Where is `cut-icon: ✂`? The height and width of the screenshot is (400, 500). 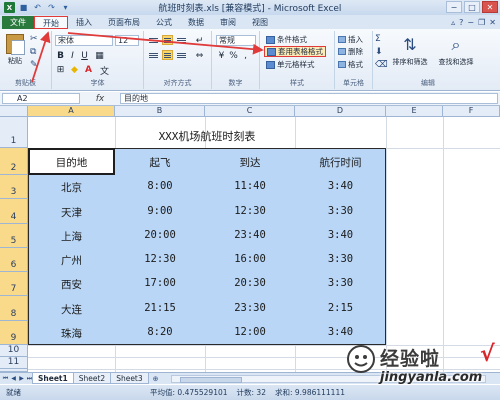
cut-icon: ✂ is located at coordinates (34, 39).